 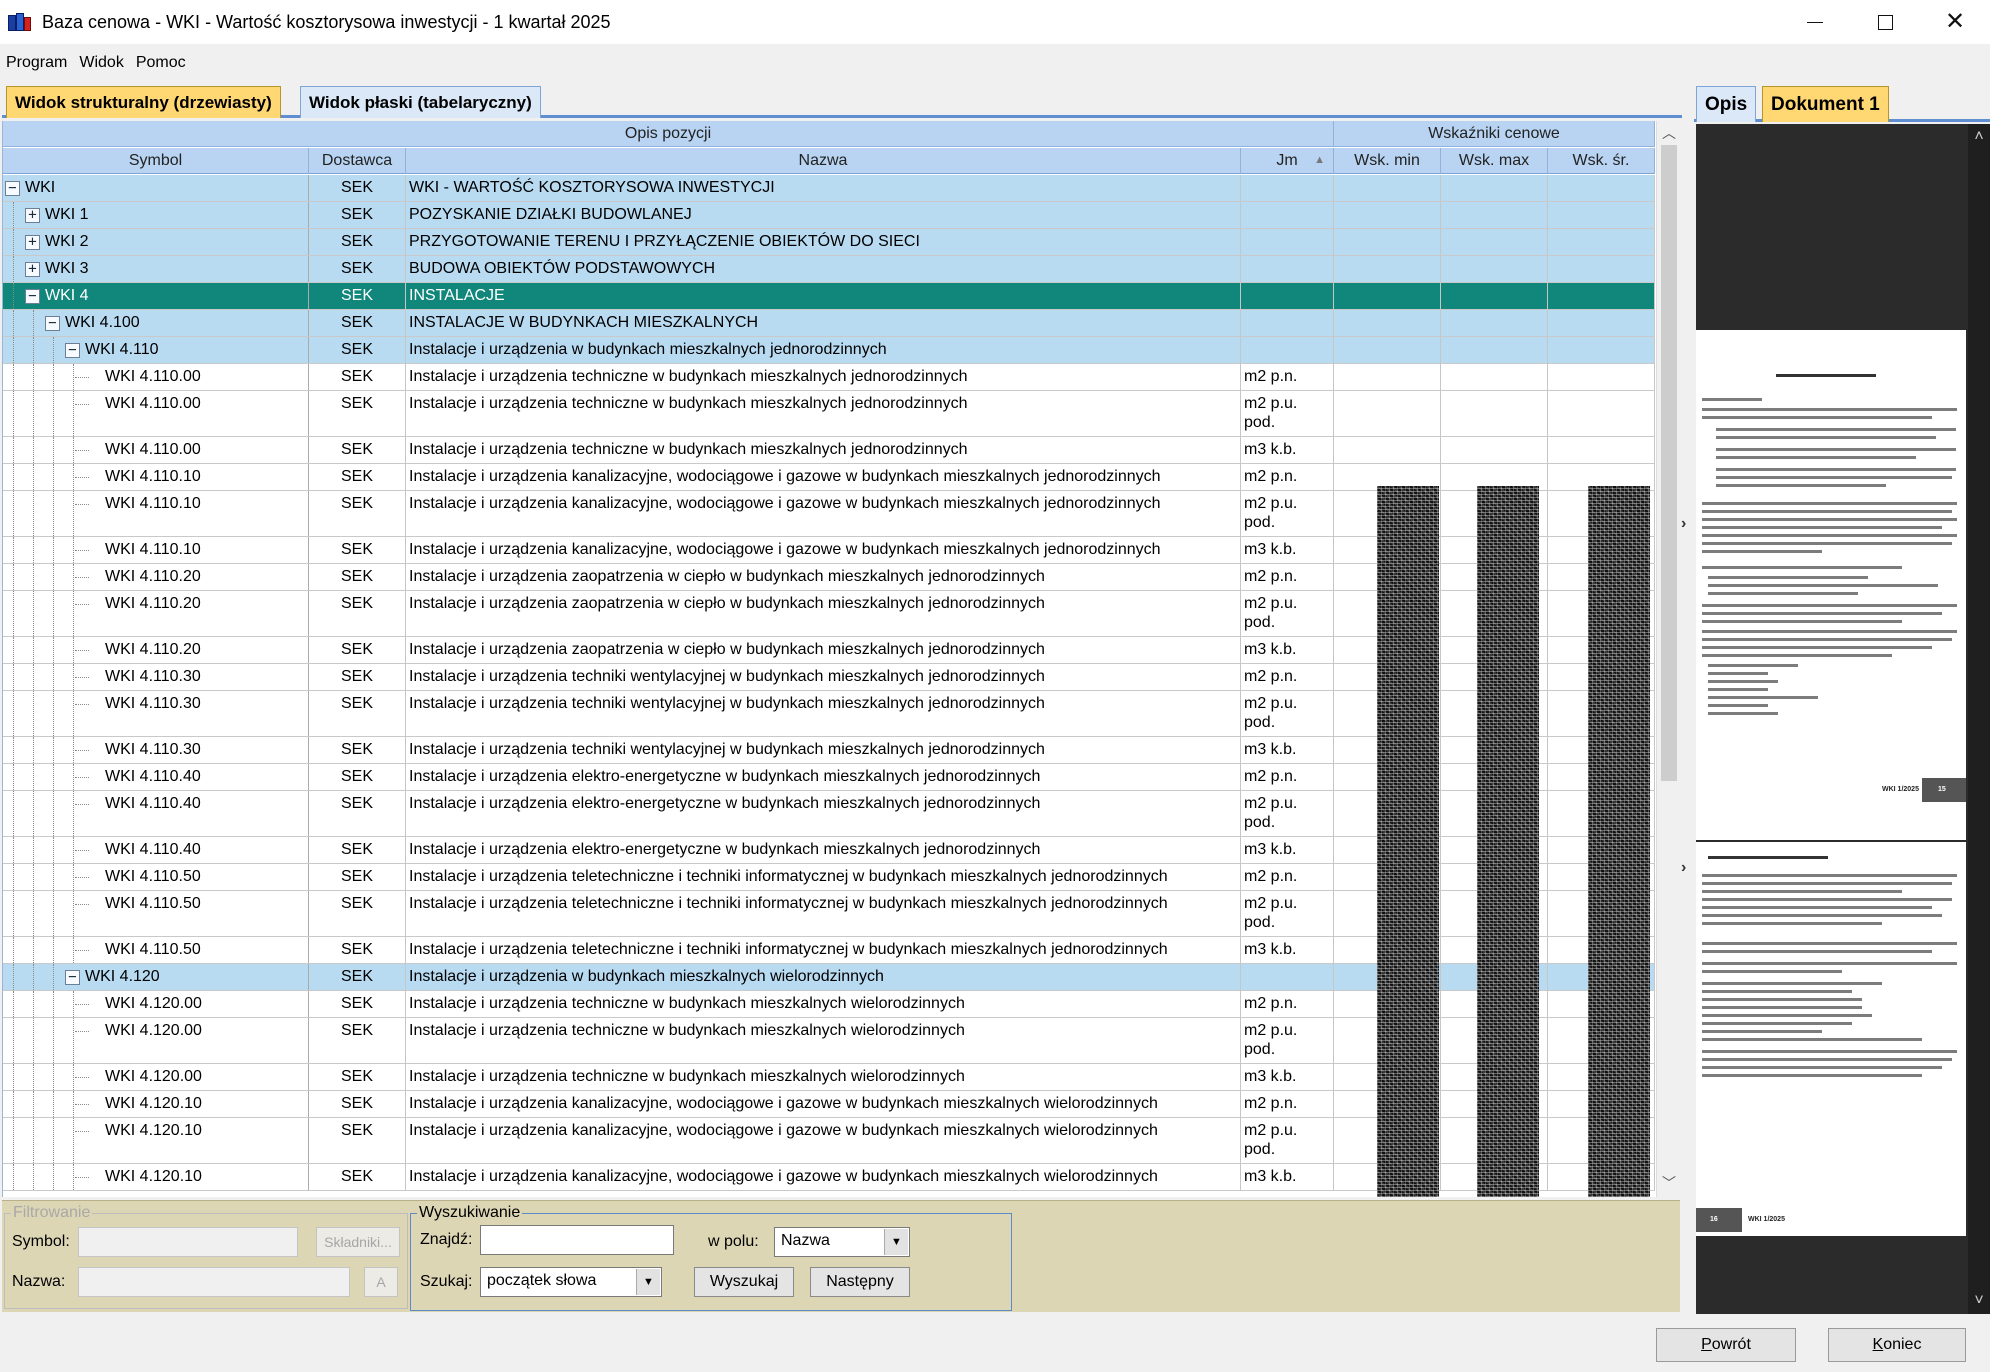 What do you see at coordinates (1726, 1345) in the screenshot?
I see `powrot-button: Powrót` at bounding box center [1726, 1345].